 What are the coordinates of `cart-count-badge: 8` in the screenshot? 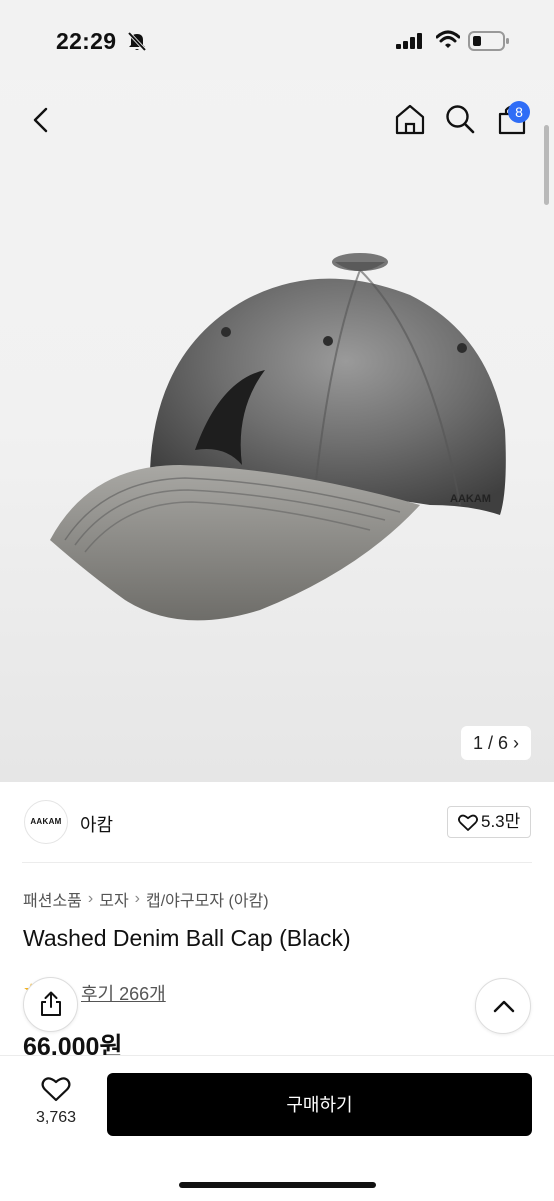 It's located at (519, 112).